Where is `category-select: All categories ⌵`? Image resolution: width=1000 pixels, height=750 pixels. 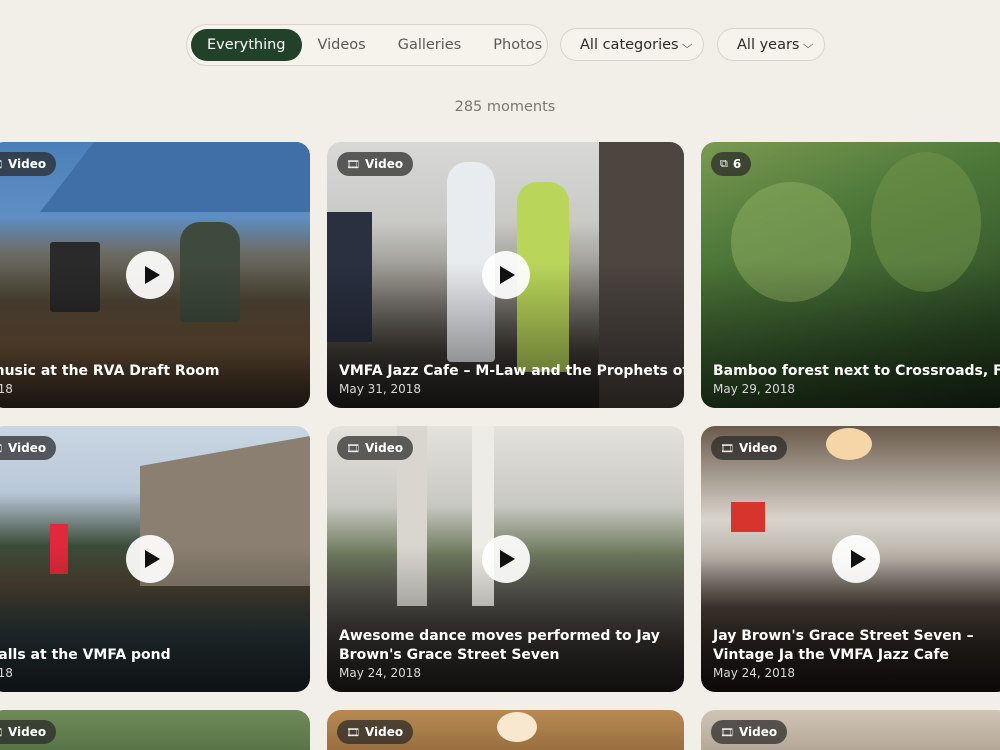 category-select: All categories ⌵ is located at coordinates (632, 44).